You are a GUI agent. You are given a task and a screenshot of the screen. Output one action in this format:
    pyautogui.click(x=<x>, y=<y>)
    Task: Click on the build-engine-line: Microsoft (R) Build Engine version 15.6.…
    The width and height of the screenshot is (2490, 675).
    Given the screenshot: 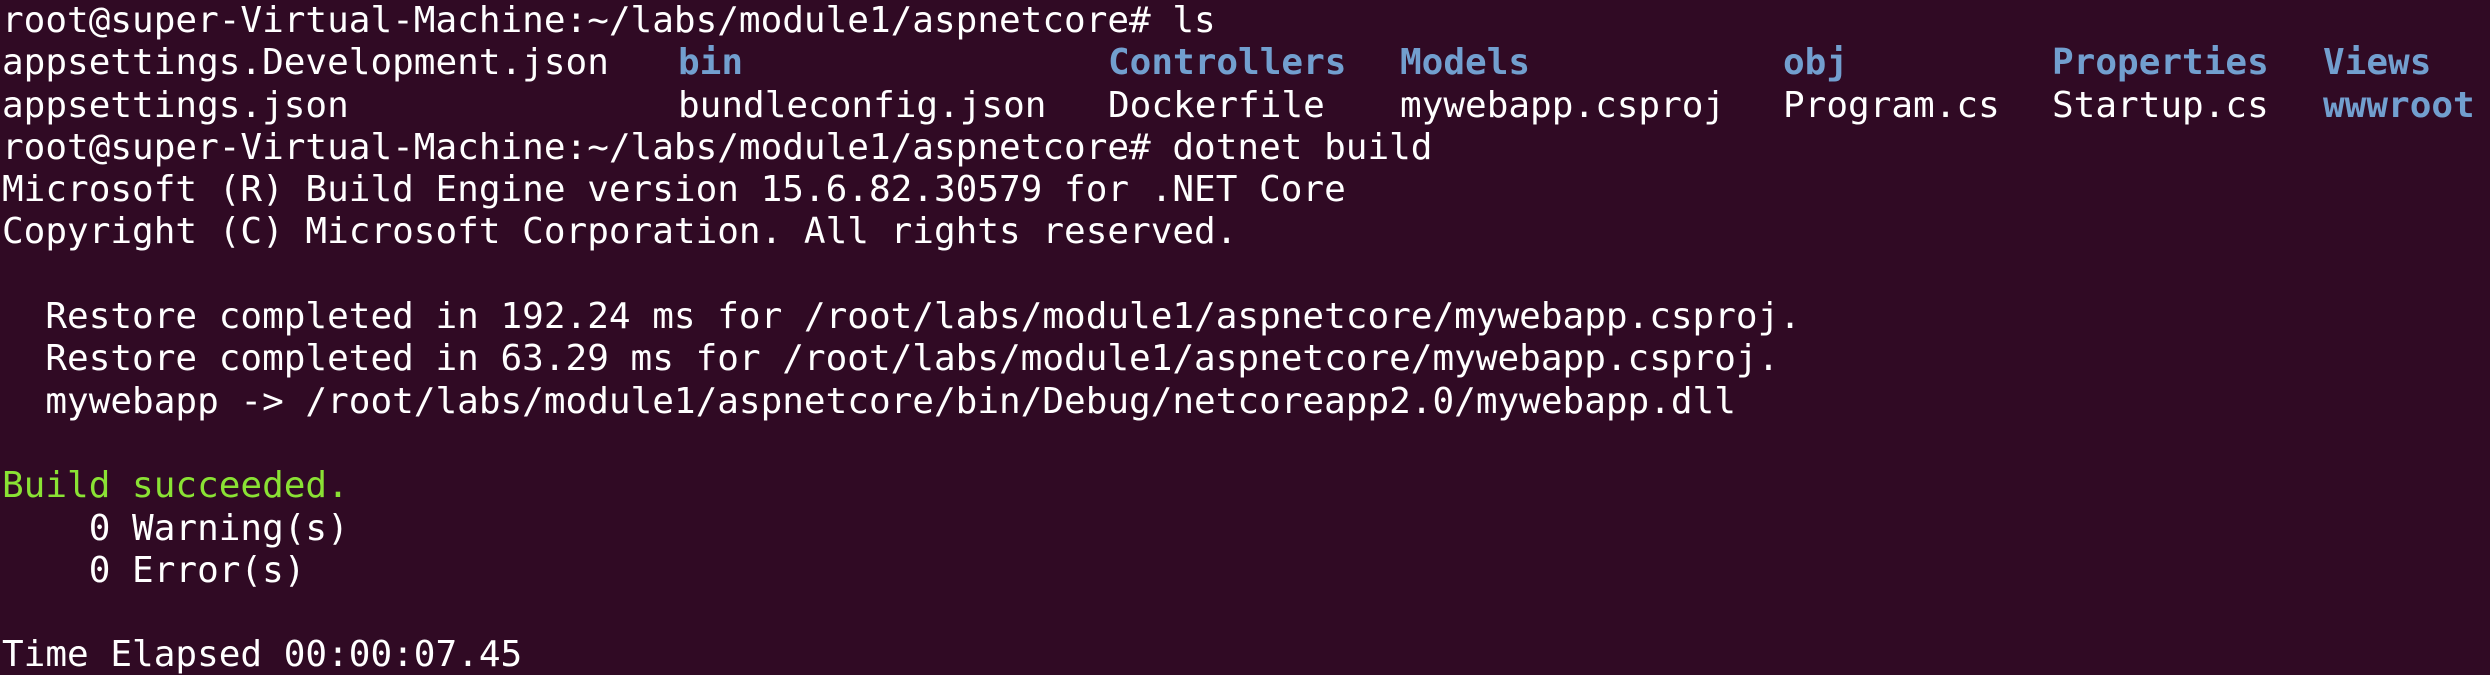 What is the action you would take?
    pyautogui.click(x=674, y=190)
    